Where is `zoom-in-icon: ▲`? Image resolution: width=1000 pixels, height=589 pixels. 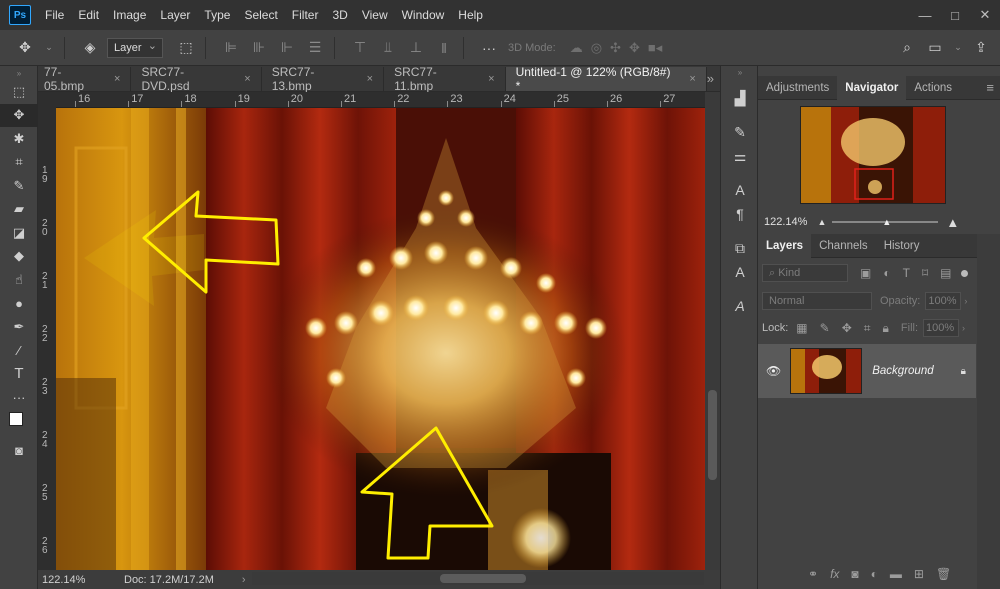
zoom-in-icon: ▲ is located at coordinates (952, 222).